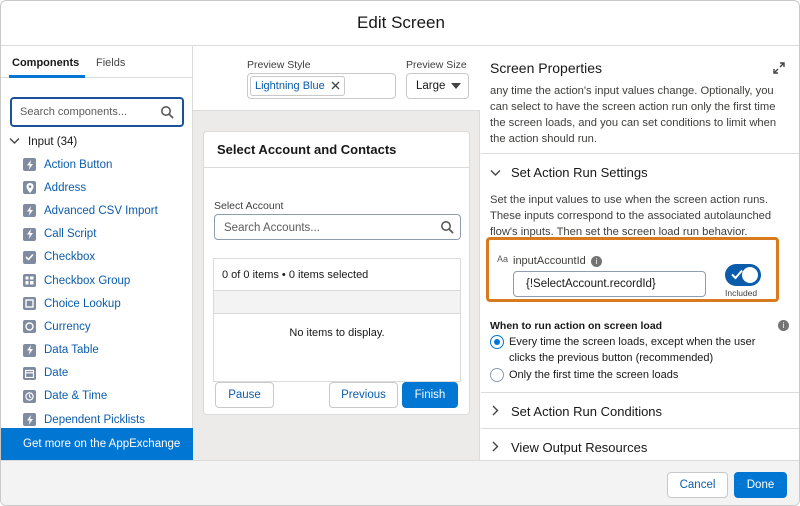 The width and height of the screenshot is (800, 506). What do you see at coordinates (97, 326) in the screenshot?
I see `list-item: Currency` at bounding box center [97, 326].